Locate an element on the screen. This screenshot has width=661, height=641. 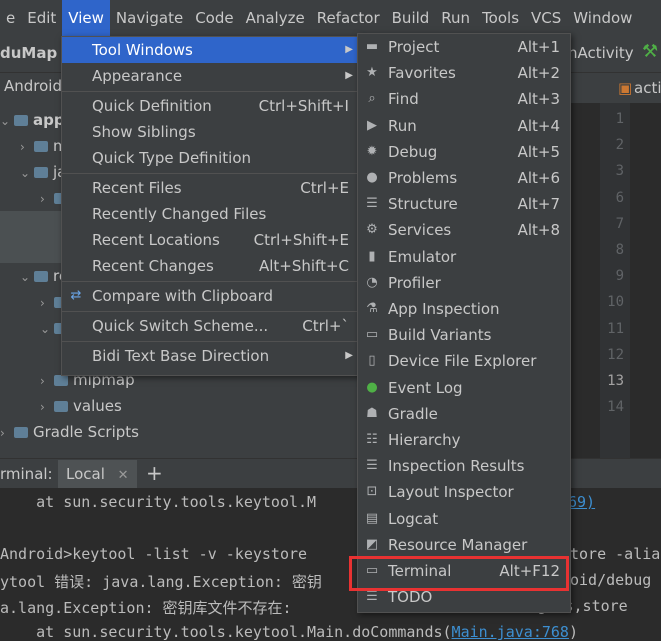
tree-node-label: app is located at coordinates (49, 120).